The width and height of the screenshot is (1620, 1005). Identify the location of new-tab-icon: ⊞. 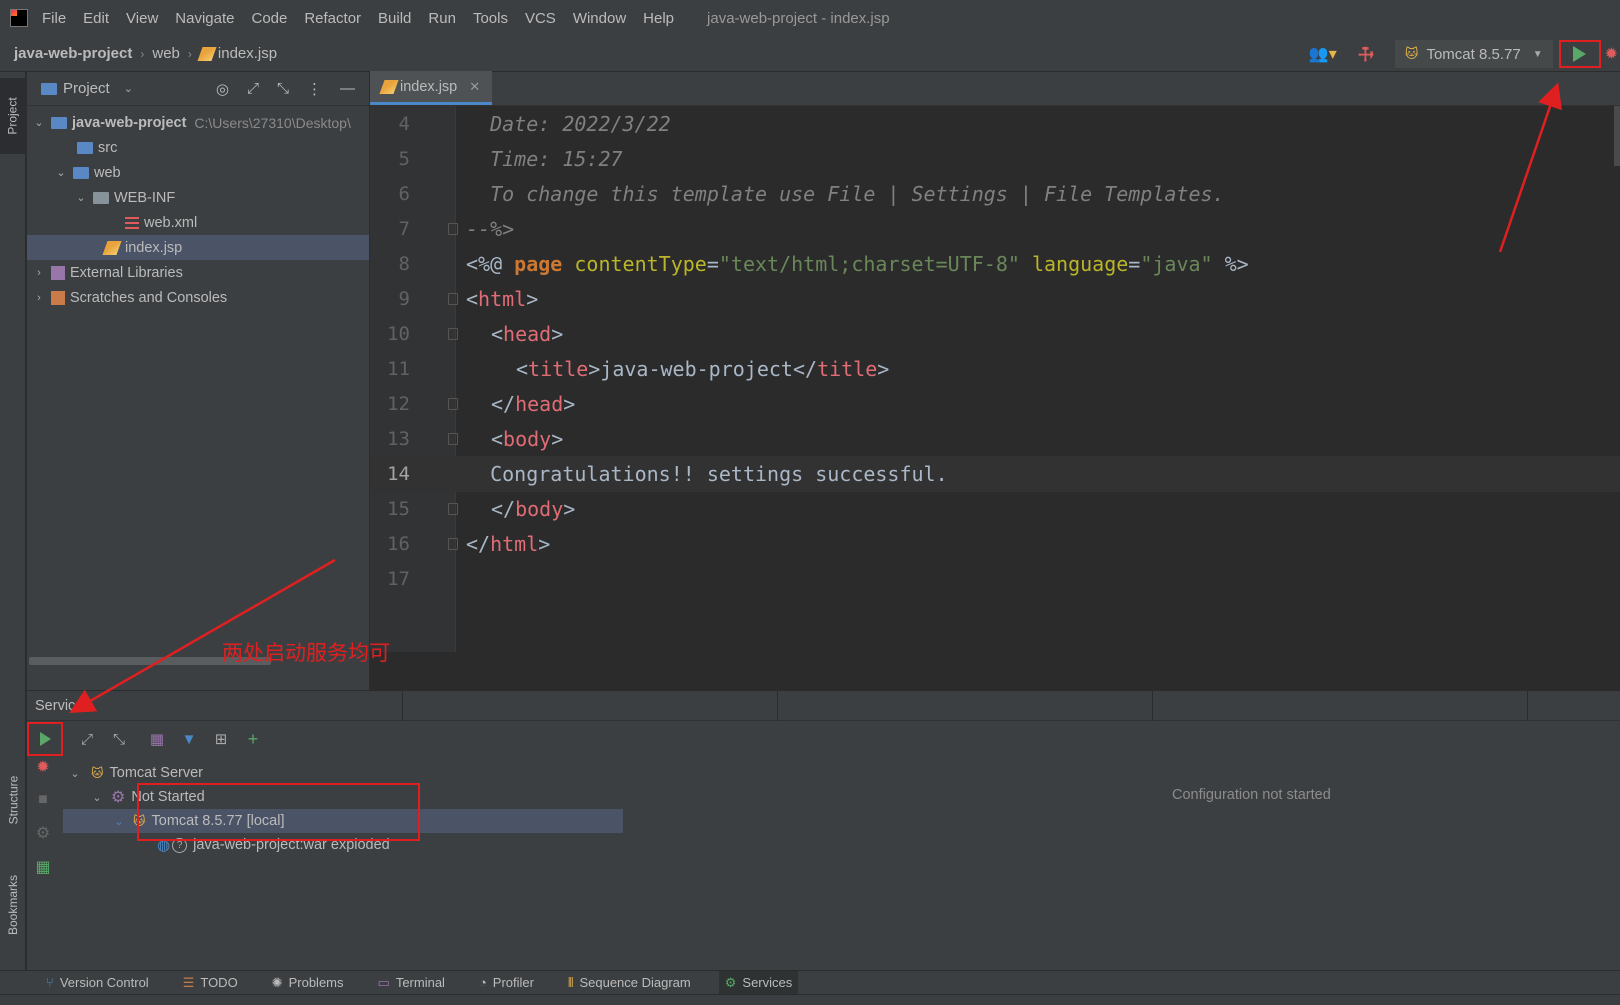
(221, 739).